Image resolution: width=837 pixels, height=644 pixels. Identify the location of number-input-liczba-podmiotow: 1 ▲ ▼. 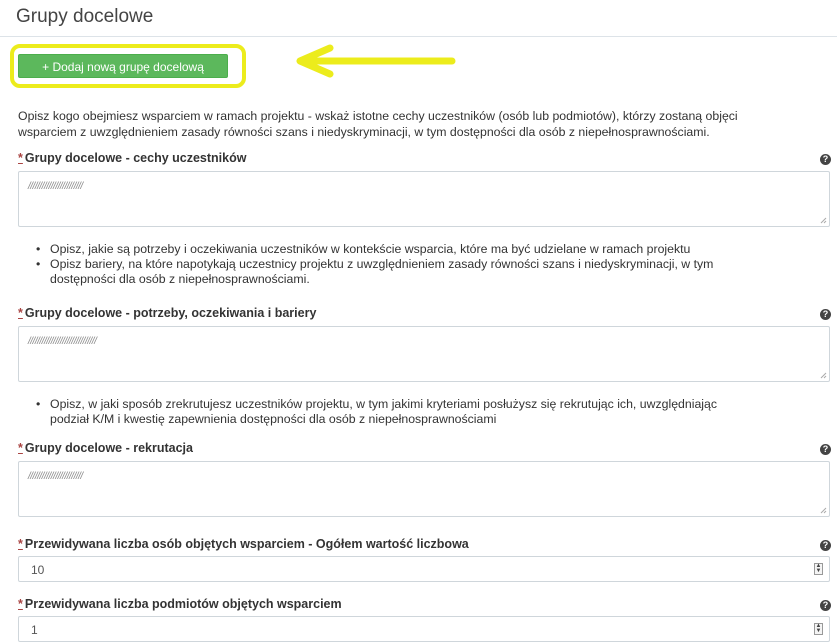
(424, 629).